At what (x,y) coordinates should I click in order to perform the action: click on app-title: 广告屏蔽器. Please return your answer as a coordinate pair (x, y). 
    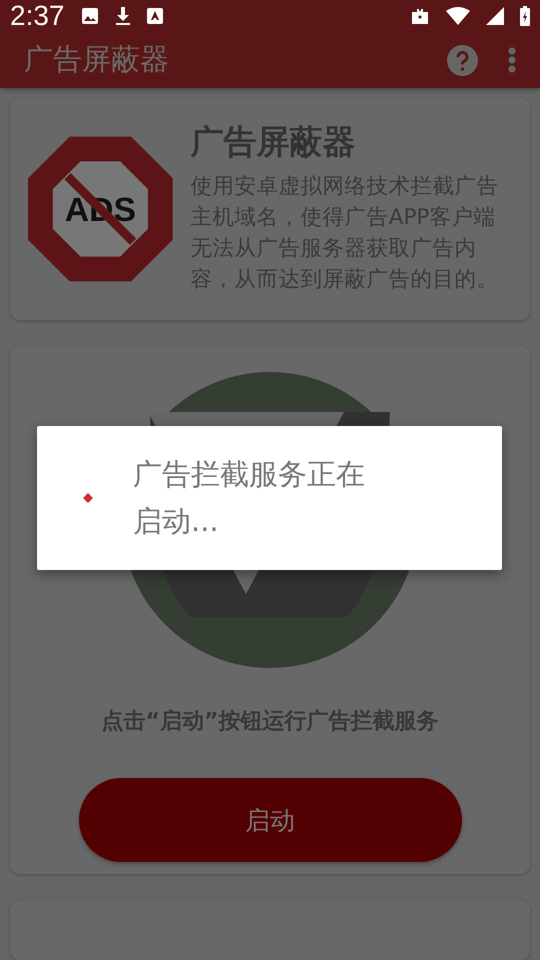
    Looking at the image, I should click on (97, 59).